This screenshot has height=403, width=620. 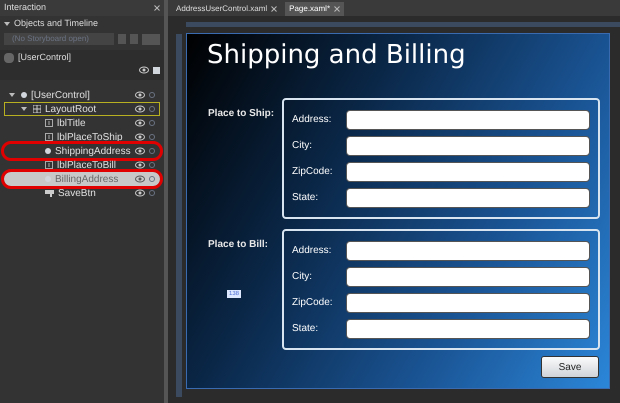 I want to click on tree-item: LayoutRoot, so click(x=82, y=109).